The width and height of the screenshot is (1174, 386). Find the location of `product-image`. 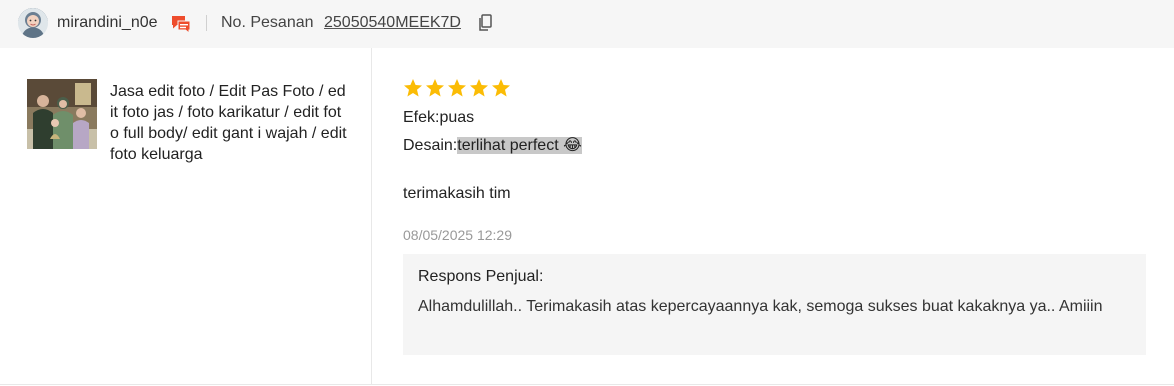

product-image is located at coordinates (62, 114).